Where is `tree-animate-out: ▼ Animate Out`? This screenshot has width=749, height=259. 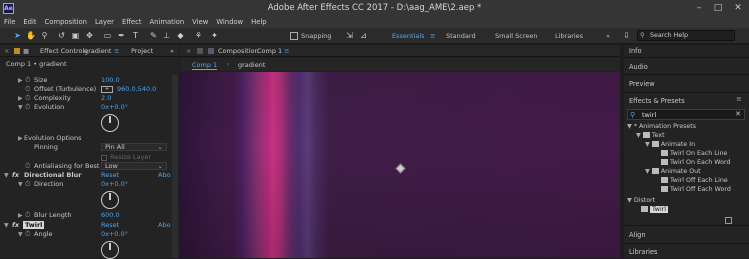 tree-animate-out: ▼ Animate Out is located at coordinates (673, 171).